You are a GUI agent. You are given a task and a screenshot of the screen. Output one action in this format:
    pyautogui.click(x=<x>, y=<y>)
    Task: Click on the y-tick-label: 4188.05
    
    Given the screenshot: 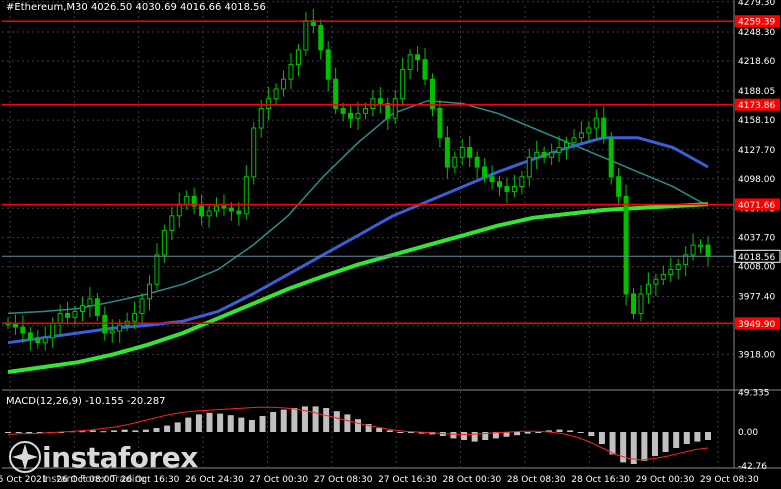 What is the action you would take?
    pyautogui.click(x=756, y=92)
    